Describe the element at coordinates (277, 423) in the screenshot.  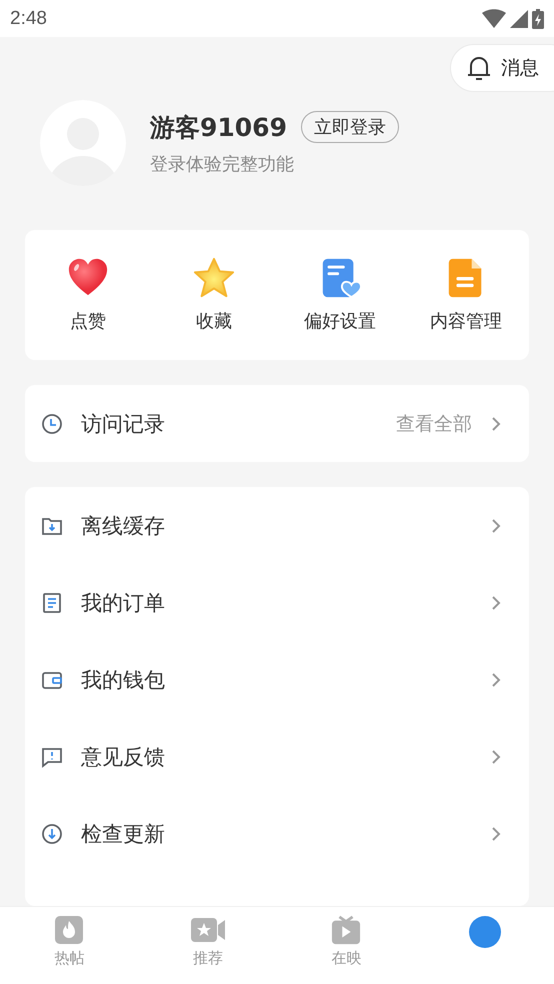
I see `history-row: 访问记录 查看全部` at that location.